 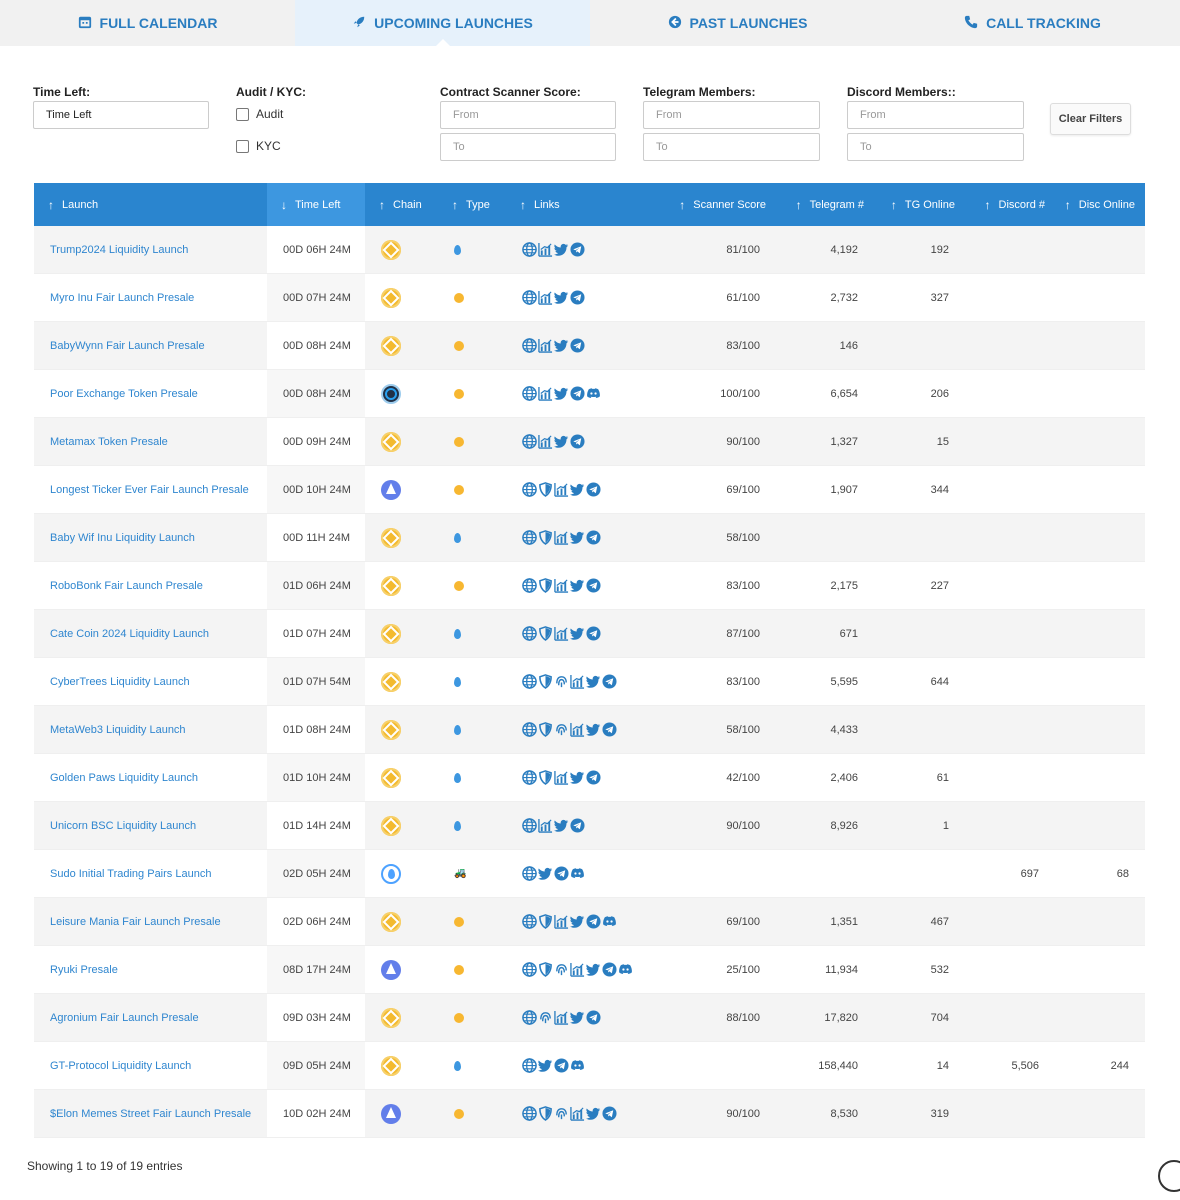 What do you see at coordinates (150, 249) in the screenshot?
I see `launch-name-link: Trump2024 Liquidity Launch` at bounding box center [150, 249].